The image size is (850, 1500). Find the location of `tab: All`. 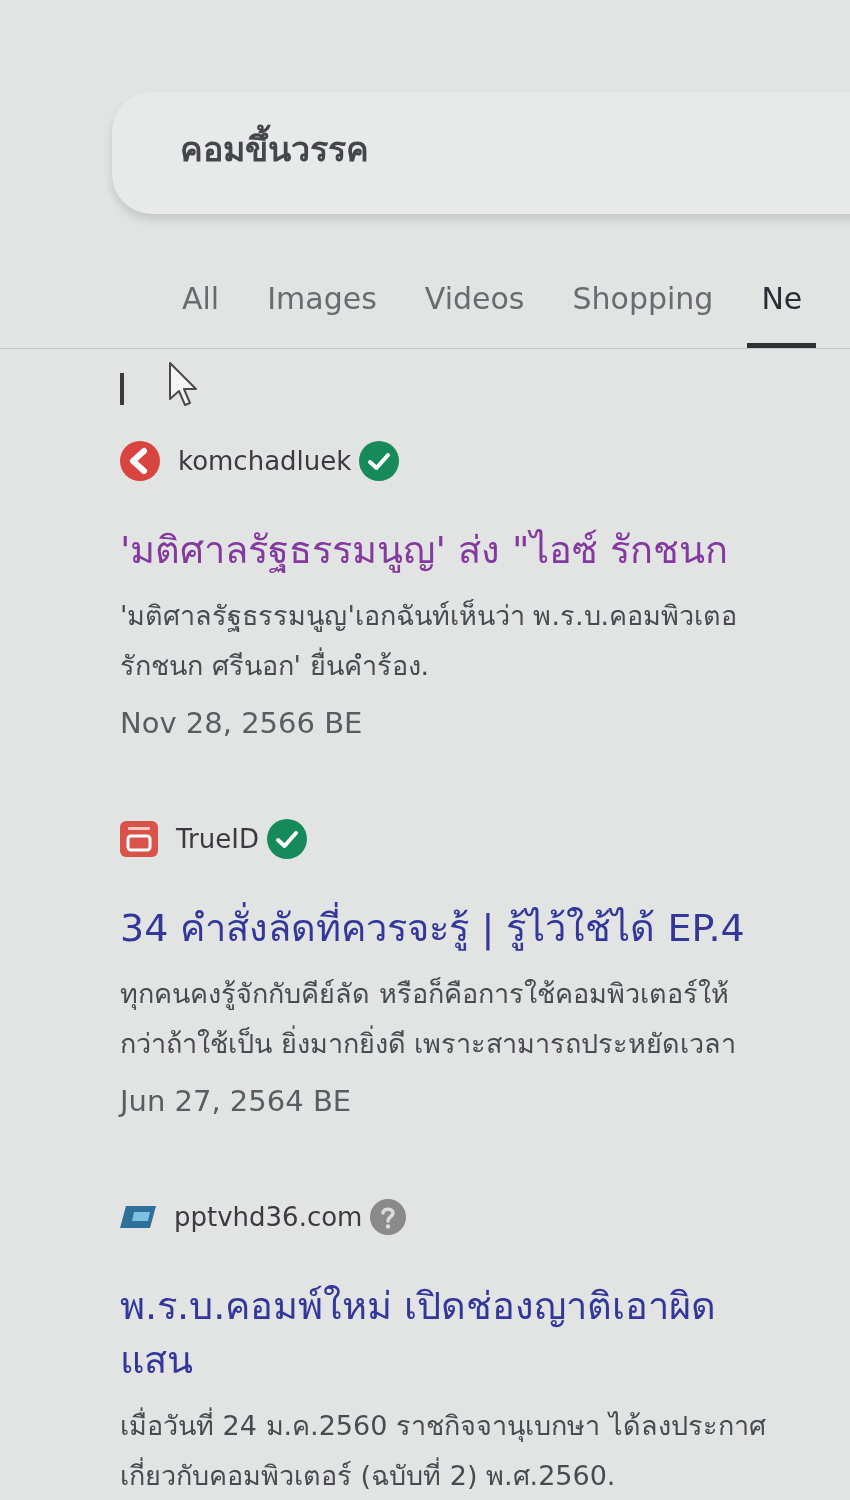

tab: All is located at coordinates (201, 308).